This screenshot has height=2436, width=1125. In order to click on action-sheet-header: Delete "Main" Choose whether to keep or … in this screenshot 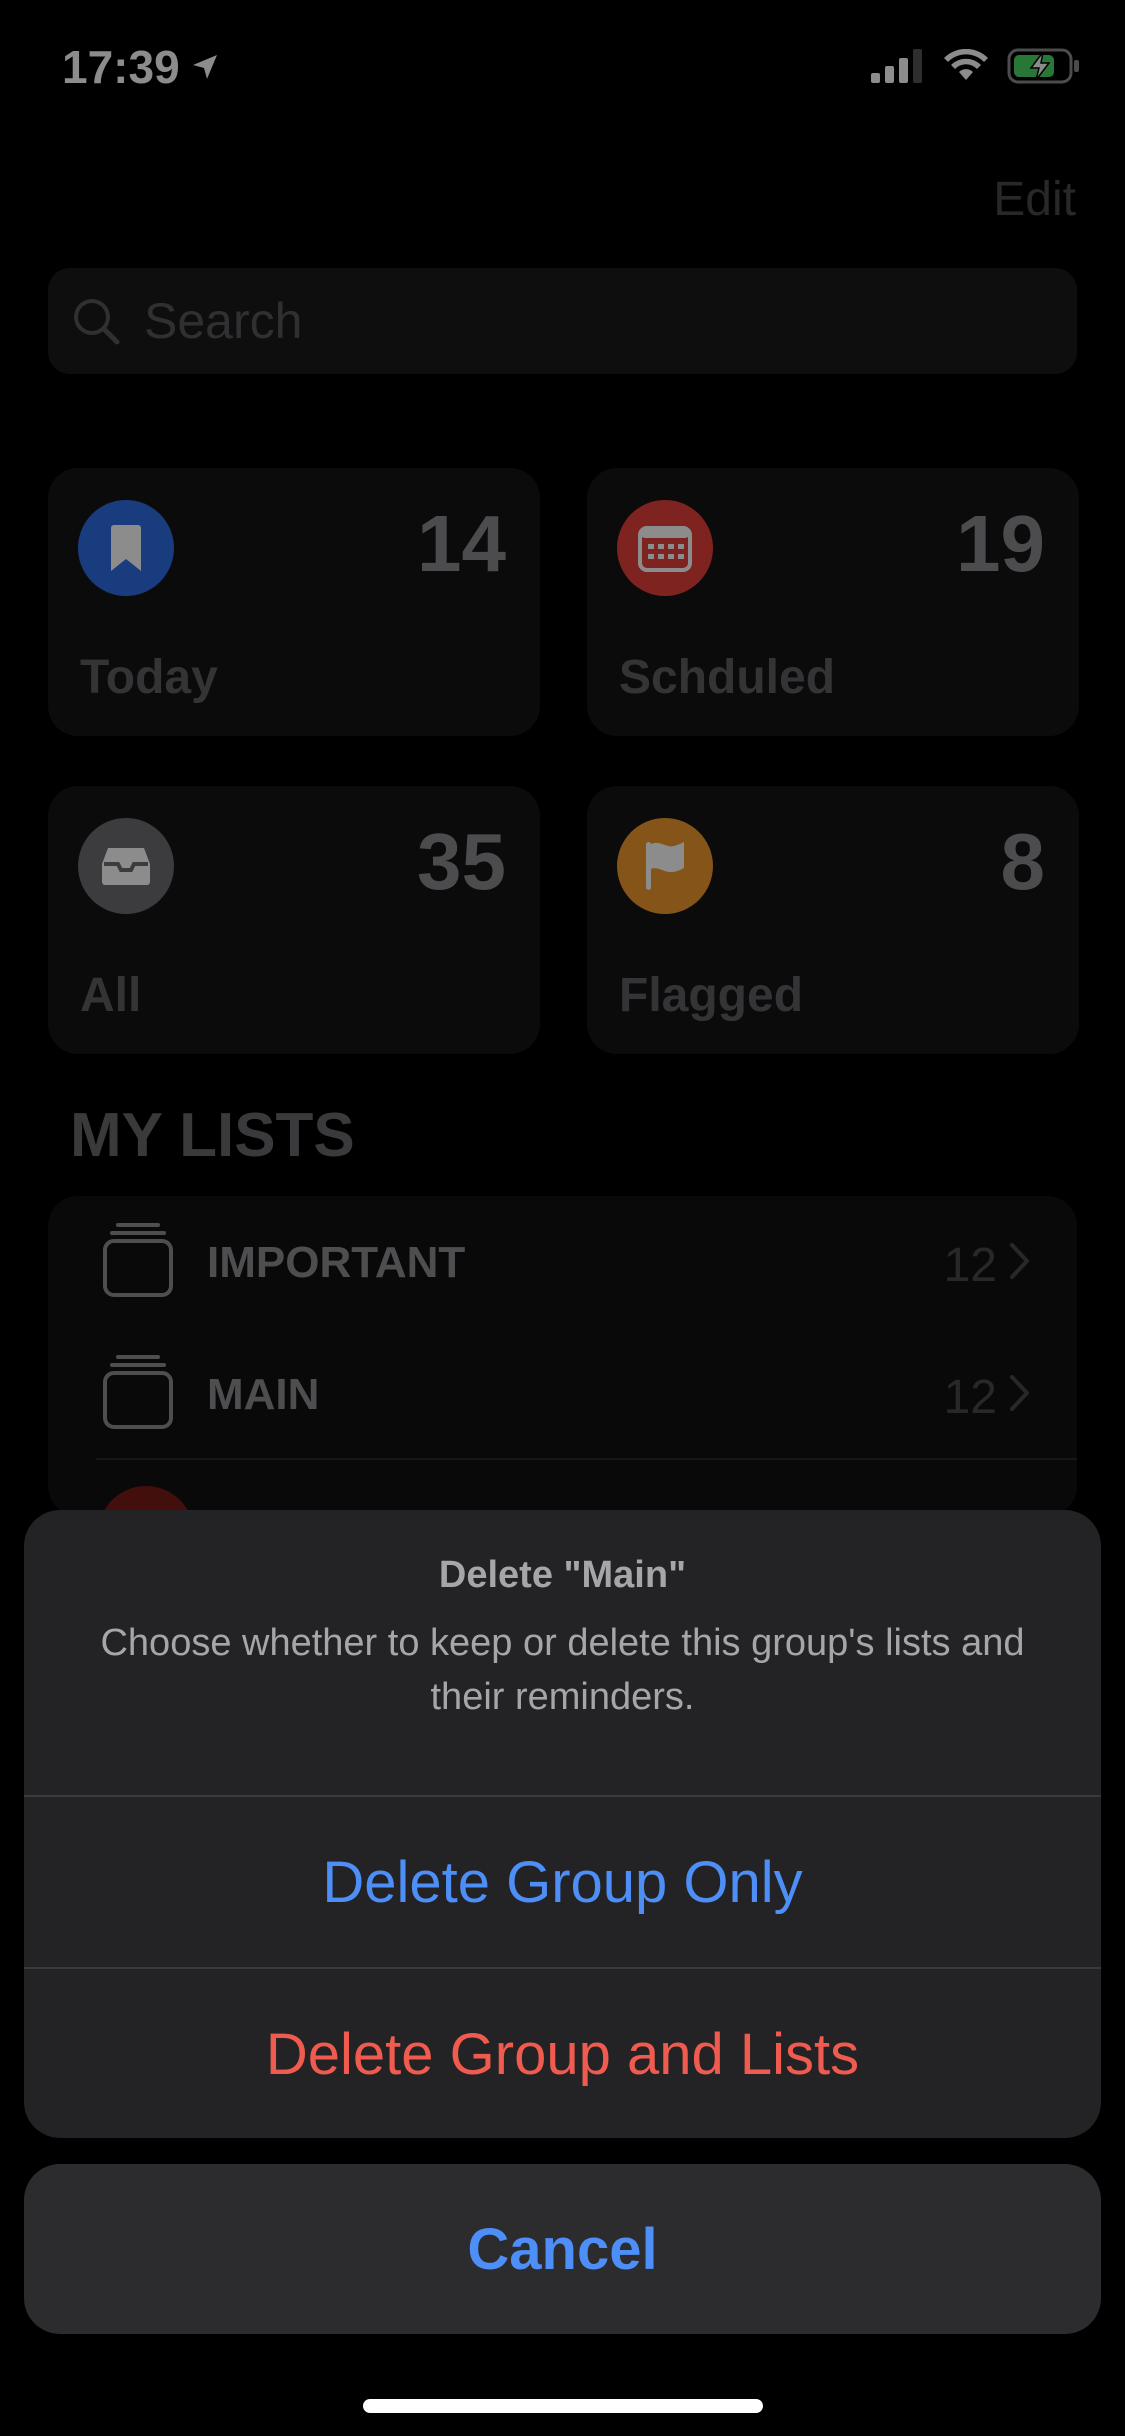, I will do `click(562, 1652)`.